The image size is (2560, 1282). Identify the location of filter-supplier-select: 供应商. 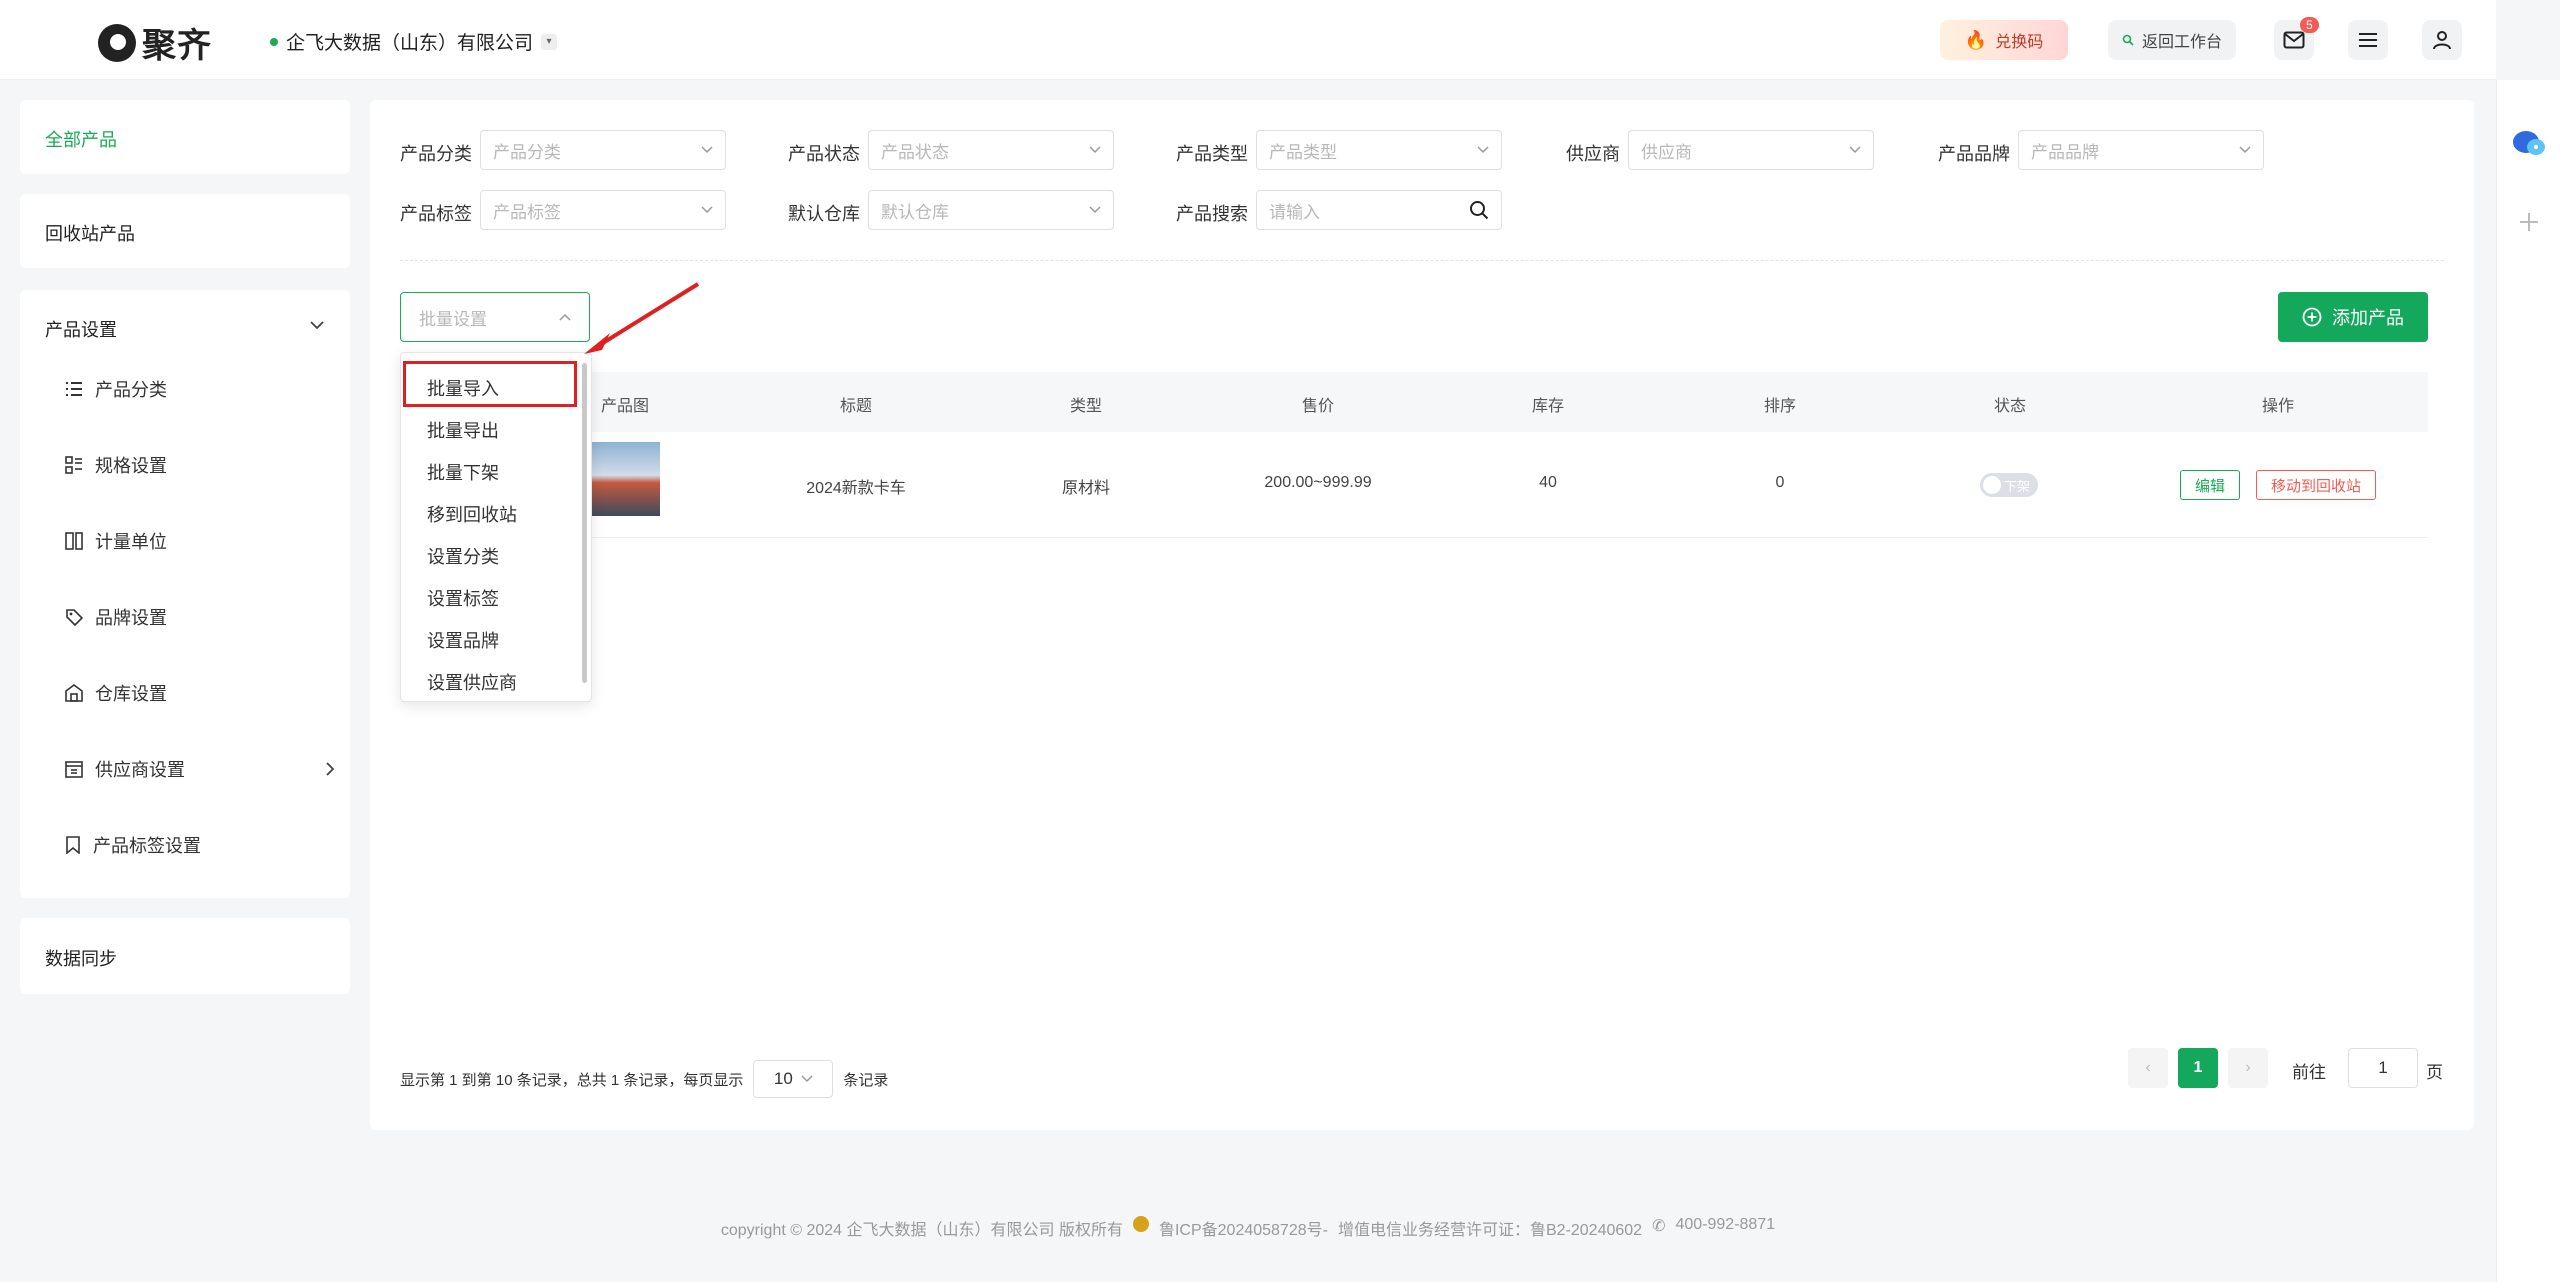
(1751, 150).